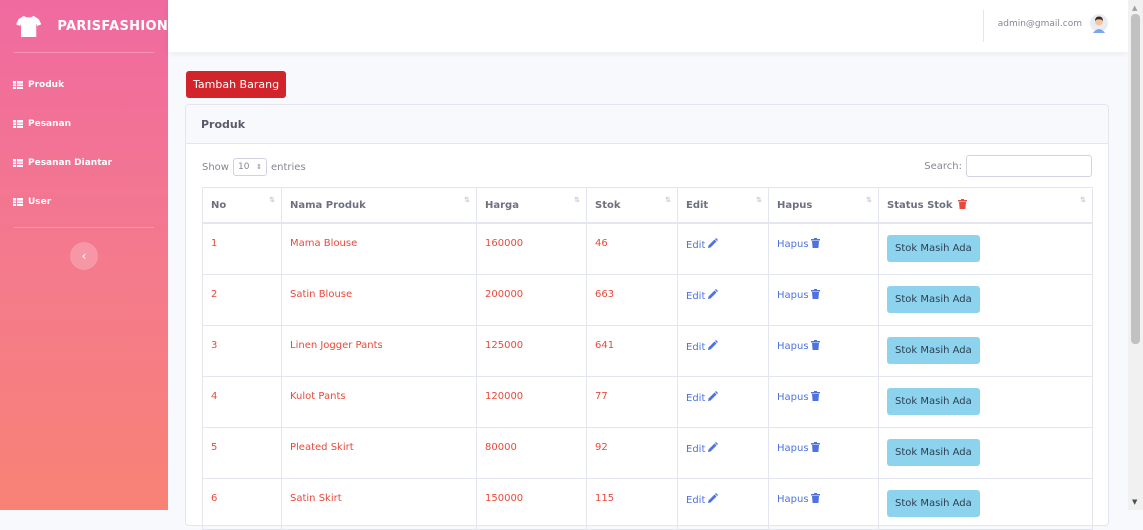  I want to click on cell-no: 2, so click(242, 299).